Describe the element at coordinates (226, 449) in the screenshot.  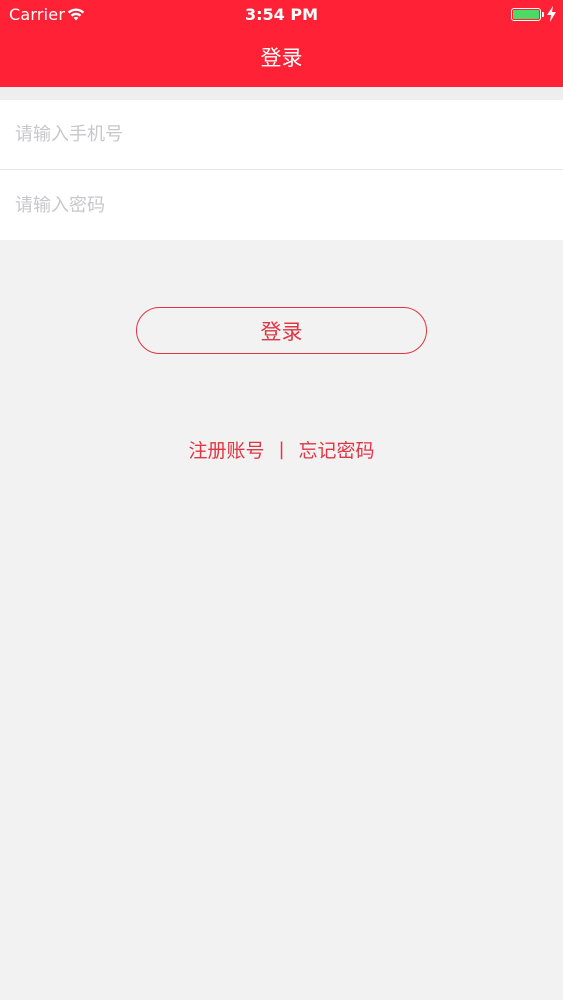
I see `register-link: 注册账号` at that location.